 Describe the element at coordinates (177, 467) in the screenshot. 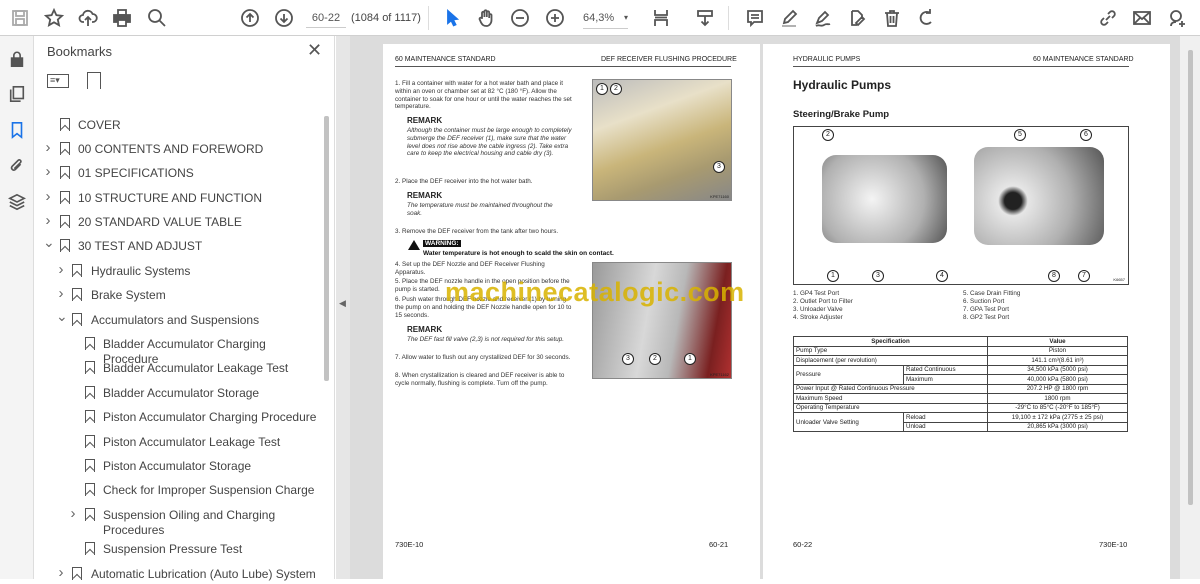

I see `bookmark-item: Piston Accumulator Storage` at that location.